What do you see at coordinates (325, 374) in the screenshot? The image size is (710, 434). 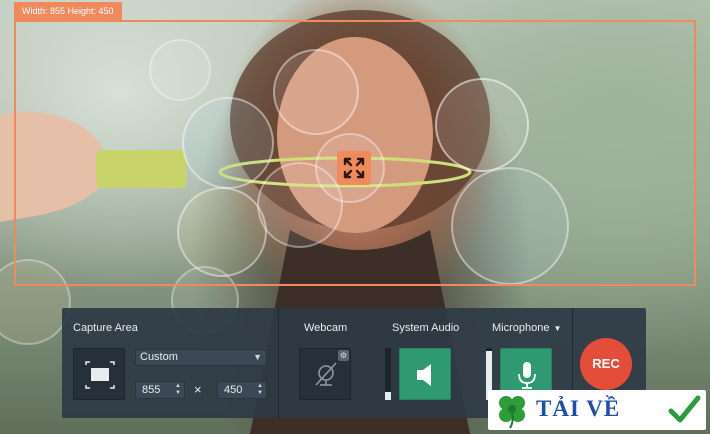 I see `webcam-button: ⚙` at bounding box center [325, 374].